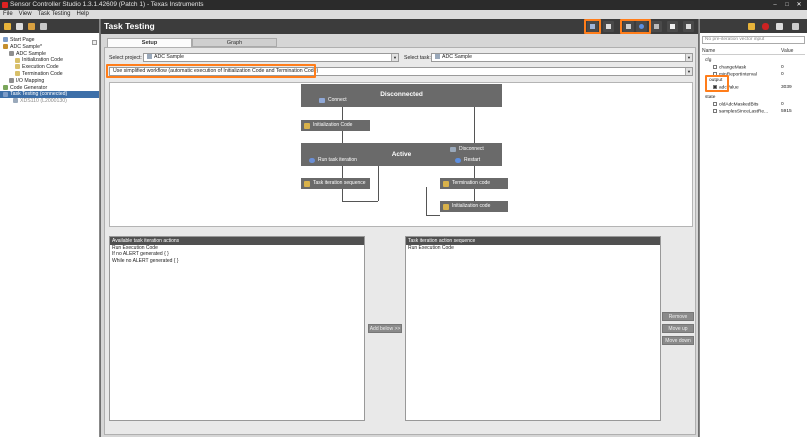  What do you see at coordinates (237, 261) in the screenshot?
I see `list-item: While no ALERT generated { }` at bounding box center [237, 261].